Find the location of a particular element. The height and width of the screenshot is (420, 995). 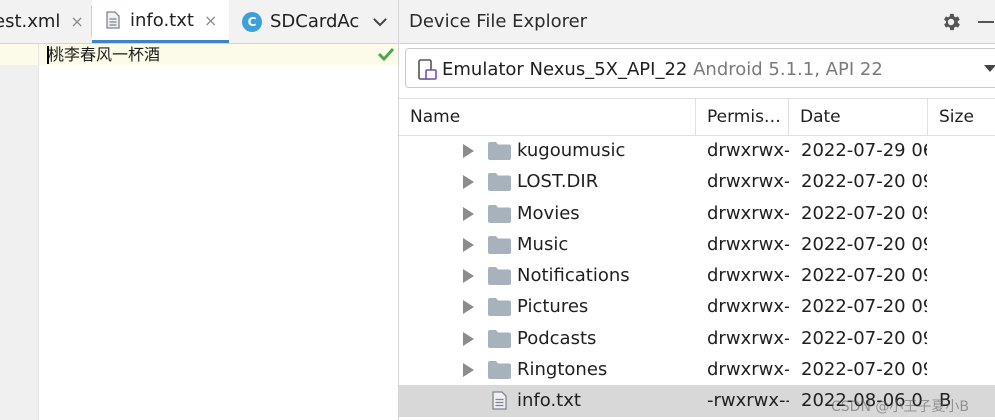

device-name-text: Emulator Nexus_5X_API_22 is located at coordinates (565, 69).